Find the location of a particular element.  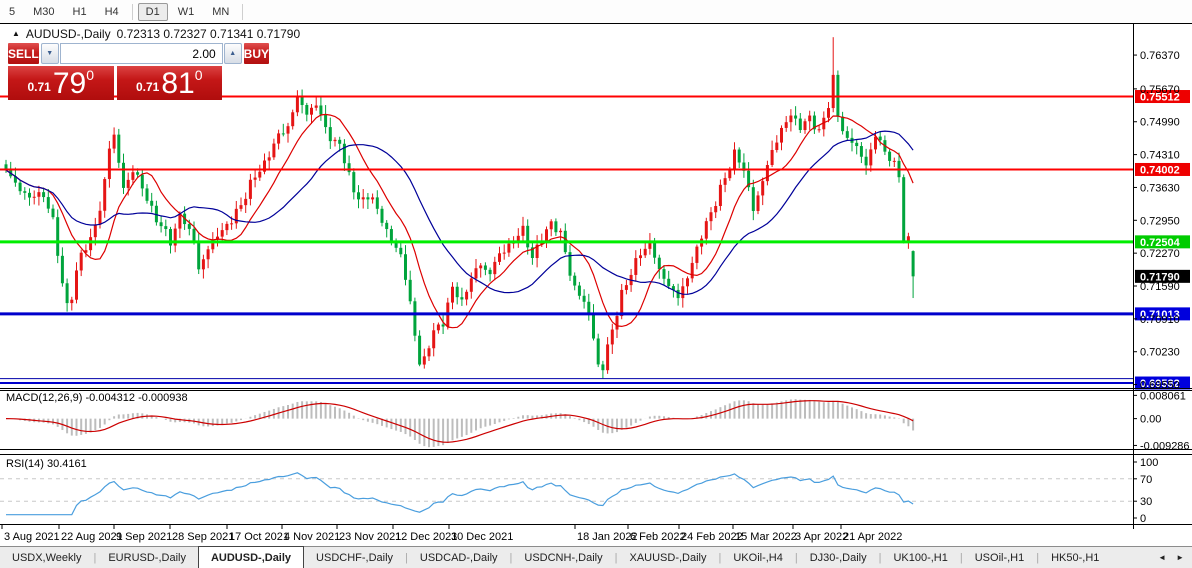

timeframe-button-MN: MN is located at coordinates (220, 12).